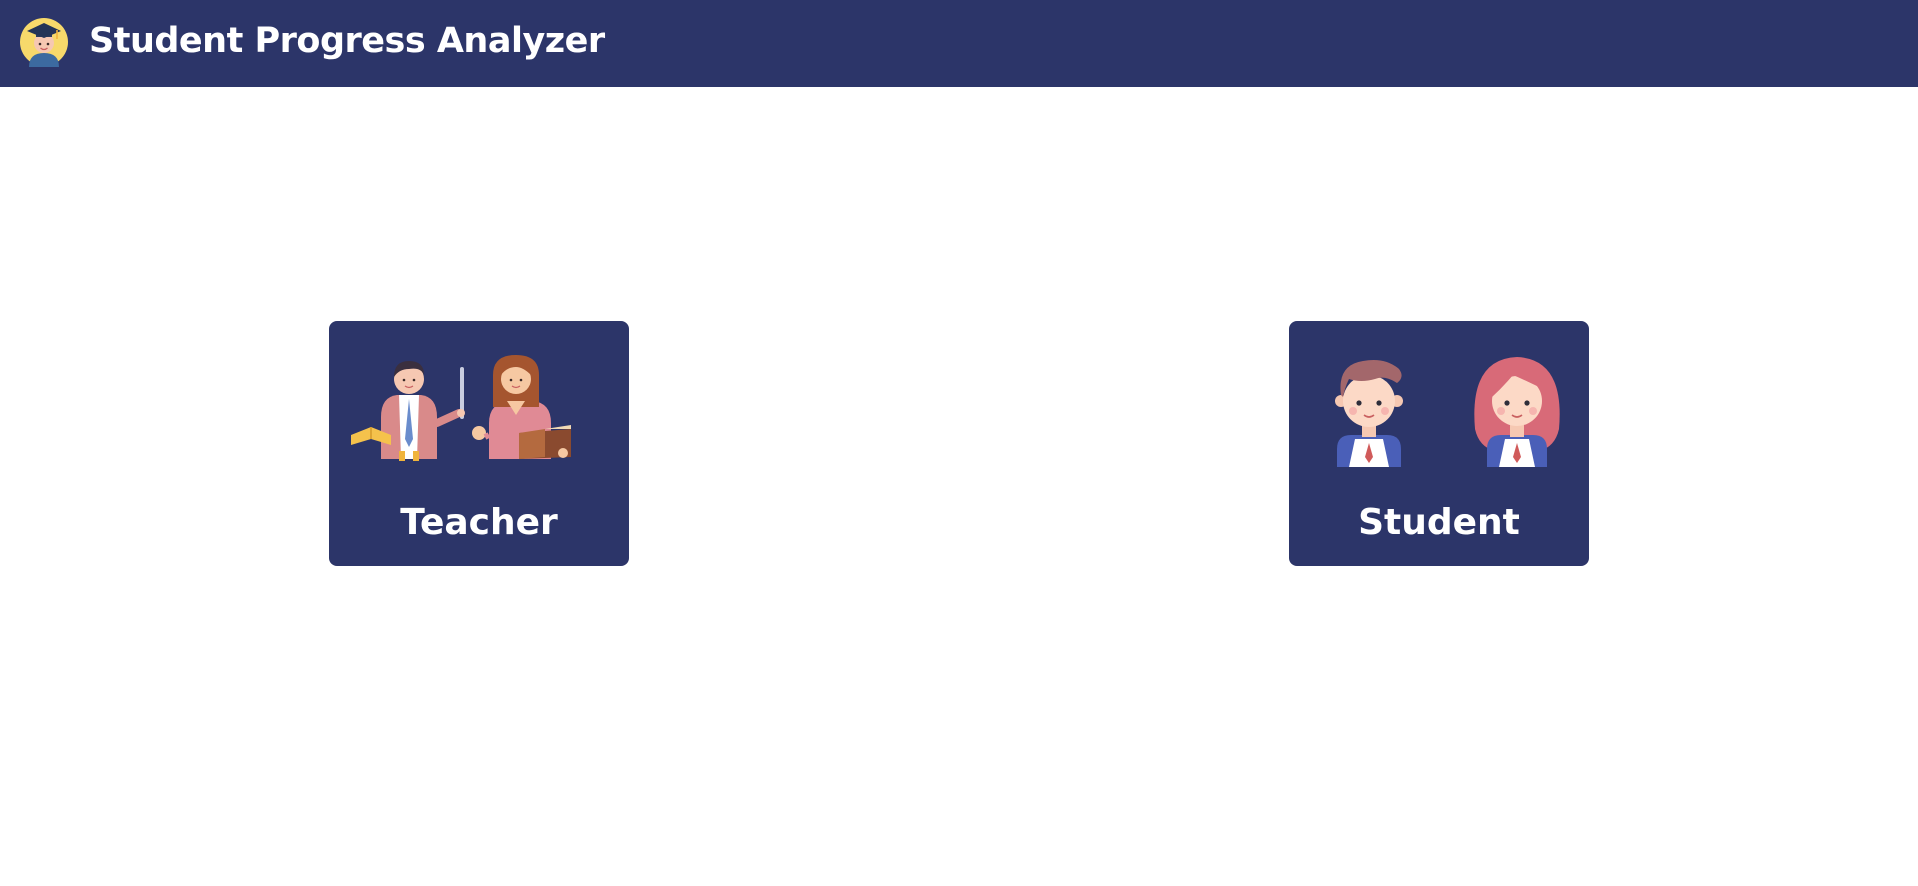  I want to click on teacher-role-label: Teacher, so click(479, 522).